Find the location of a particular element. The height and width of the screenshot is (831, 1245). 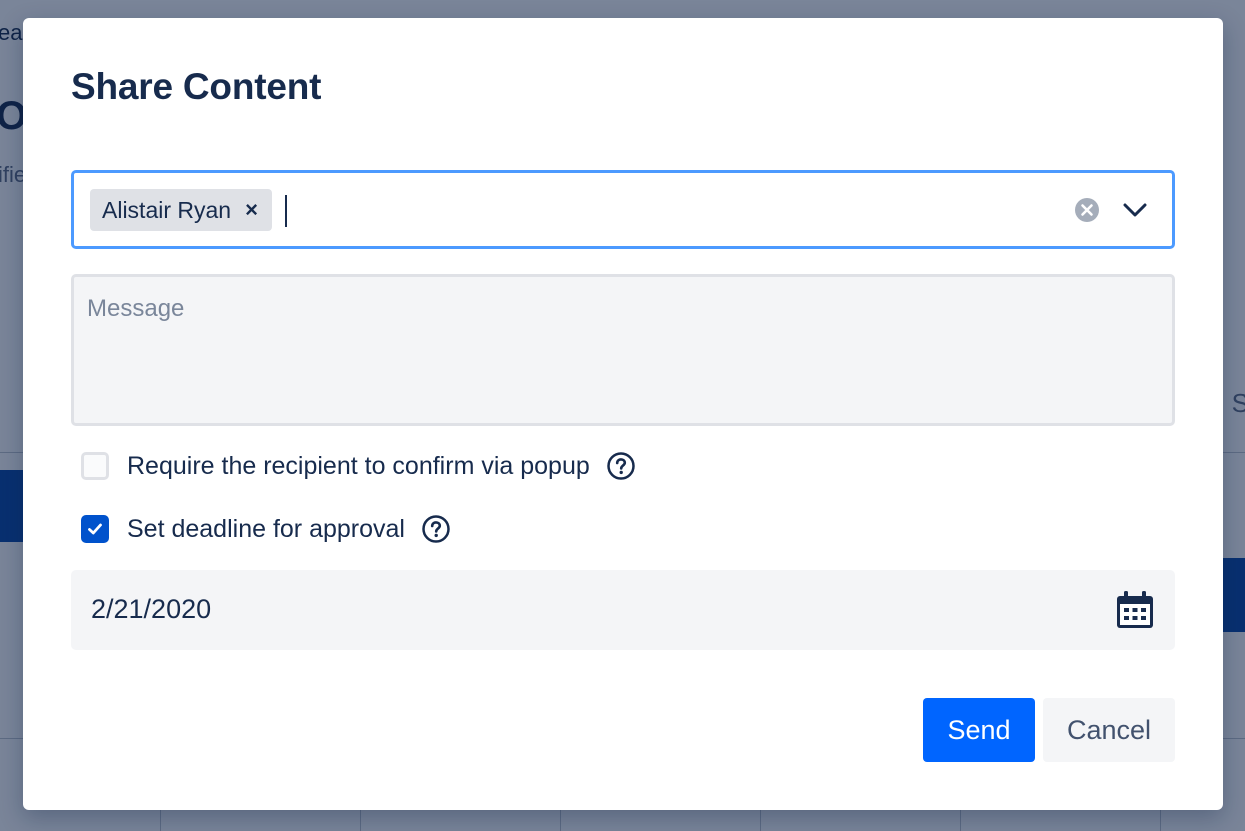

calendar-icon is located at coordinates (1135, 610).